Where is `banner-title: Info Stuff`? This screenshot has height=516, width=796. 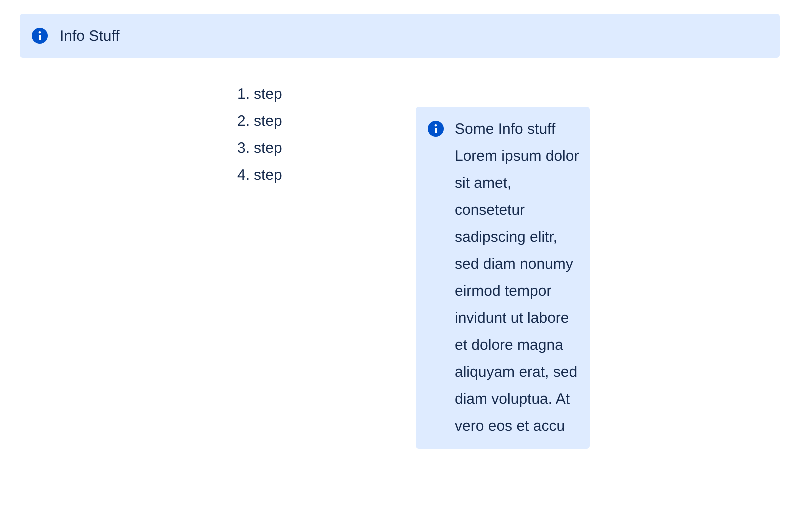
banner-title: Info Stuff is located at coordinates (90, 36).